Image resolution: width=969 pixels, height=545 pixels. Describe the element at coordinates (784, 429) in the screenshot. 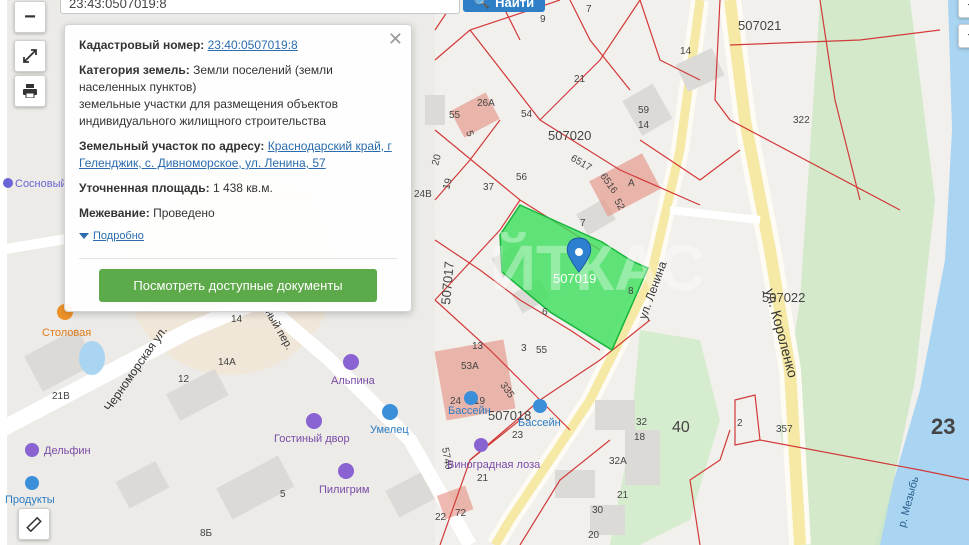

I see `house-number: 357` at that location.